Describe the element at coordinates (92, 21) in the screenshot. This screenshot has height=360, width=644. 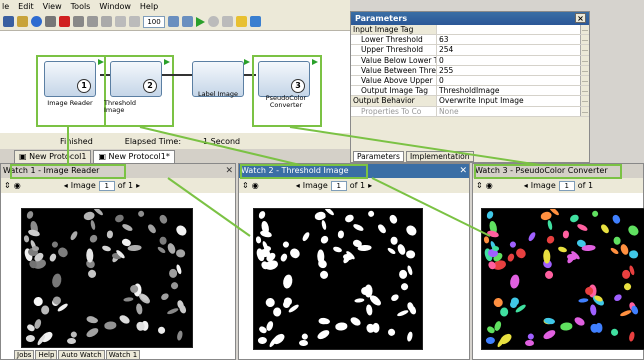
I see `copy-icon` at that location.